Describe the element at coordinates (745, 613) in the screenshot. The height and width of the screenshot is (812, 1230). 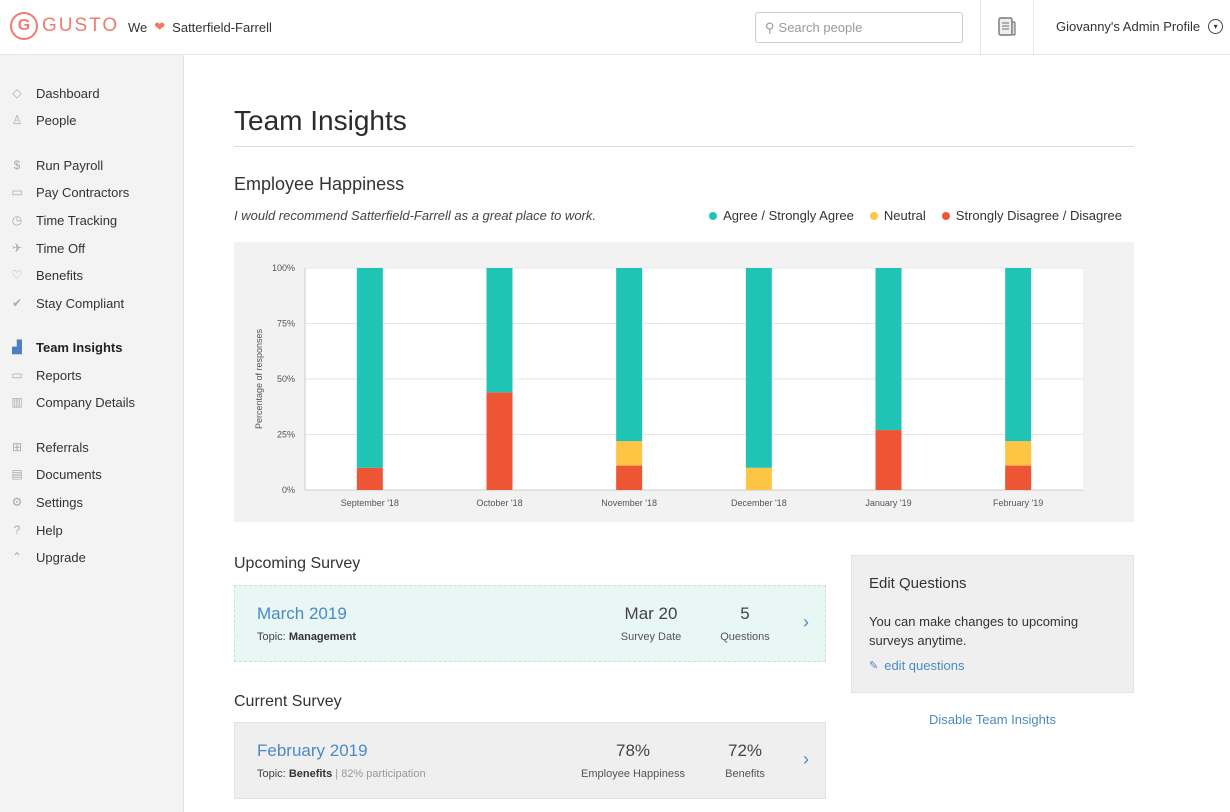
I see `questions-value: 5` at that location.